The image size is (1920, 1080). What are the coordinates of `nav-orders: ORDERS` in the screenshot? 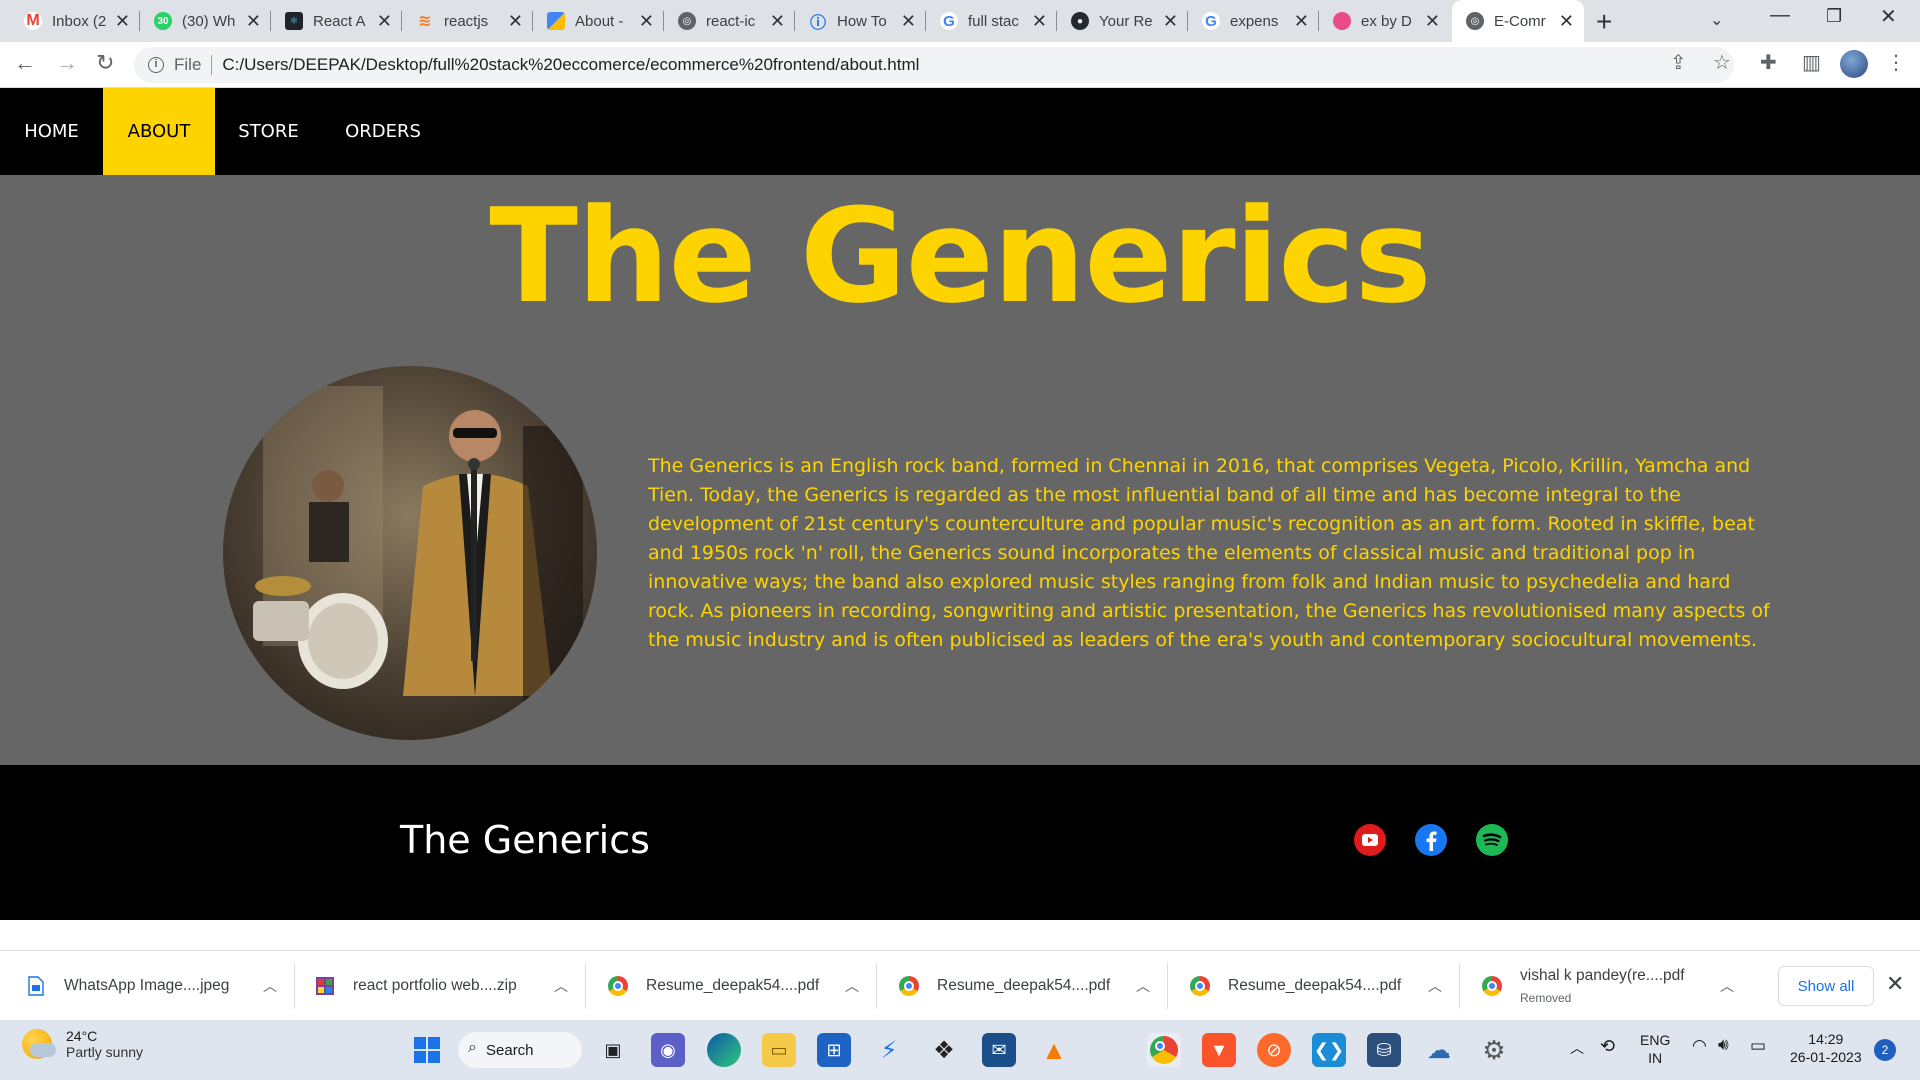 It's located at (383, 131).